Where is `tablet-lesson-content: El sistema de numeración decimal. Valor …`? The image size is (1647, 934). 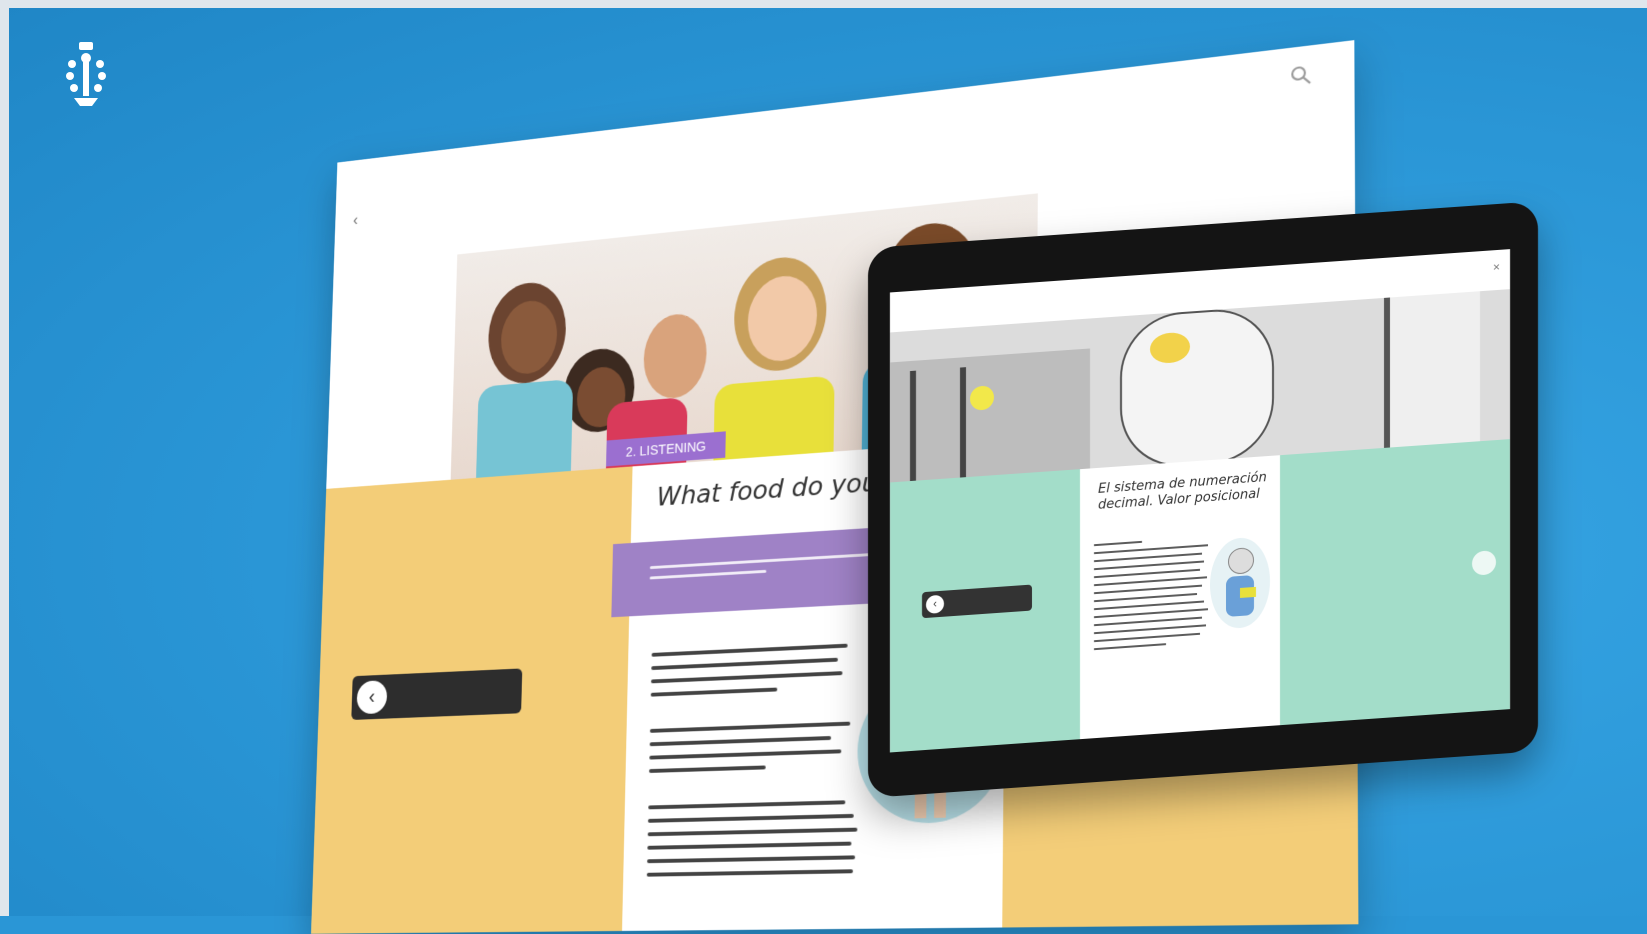 tablet-lesson-content: El sistema de numeración decimal. Valor … is located at coordinates (1180, 597).